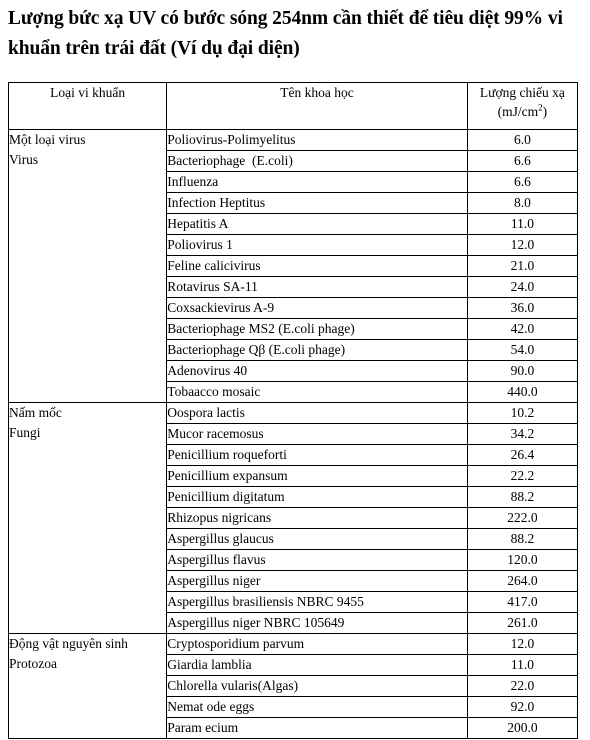  I want to click on dose-value-cell: 22.0, so click(522, 686).